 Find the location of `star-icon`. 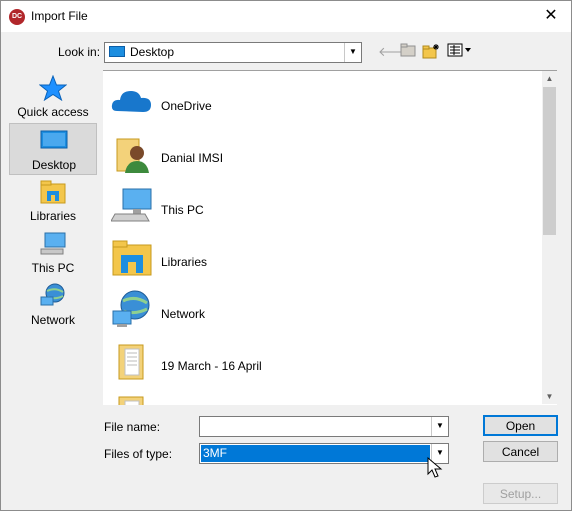

star-icon is located at coordinates (53, 88).